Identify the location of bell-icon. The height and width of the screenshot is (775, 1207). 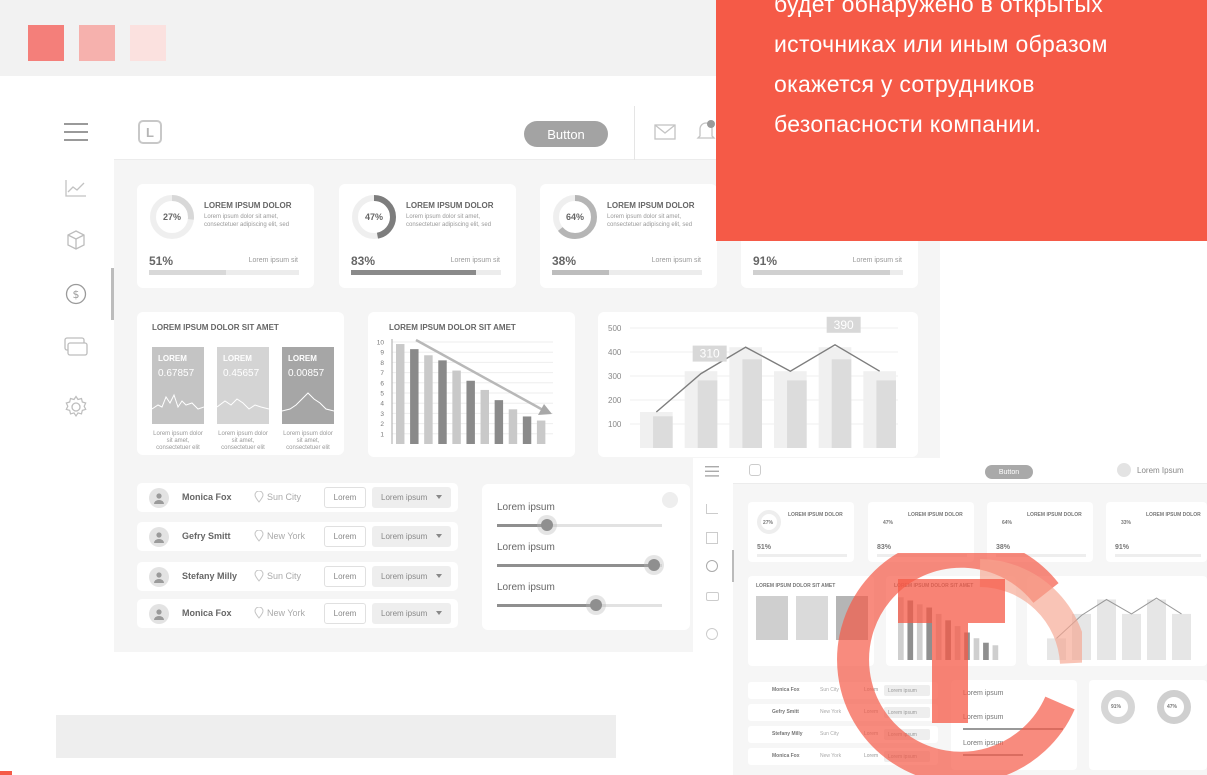
(706, 131).